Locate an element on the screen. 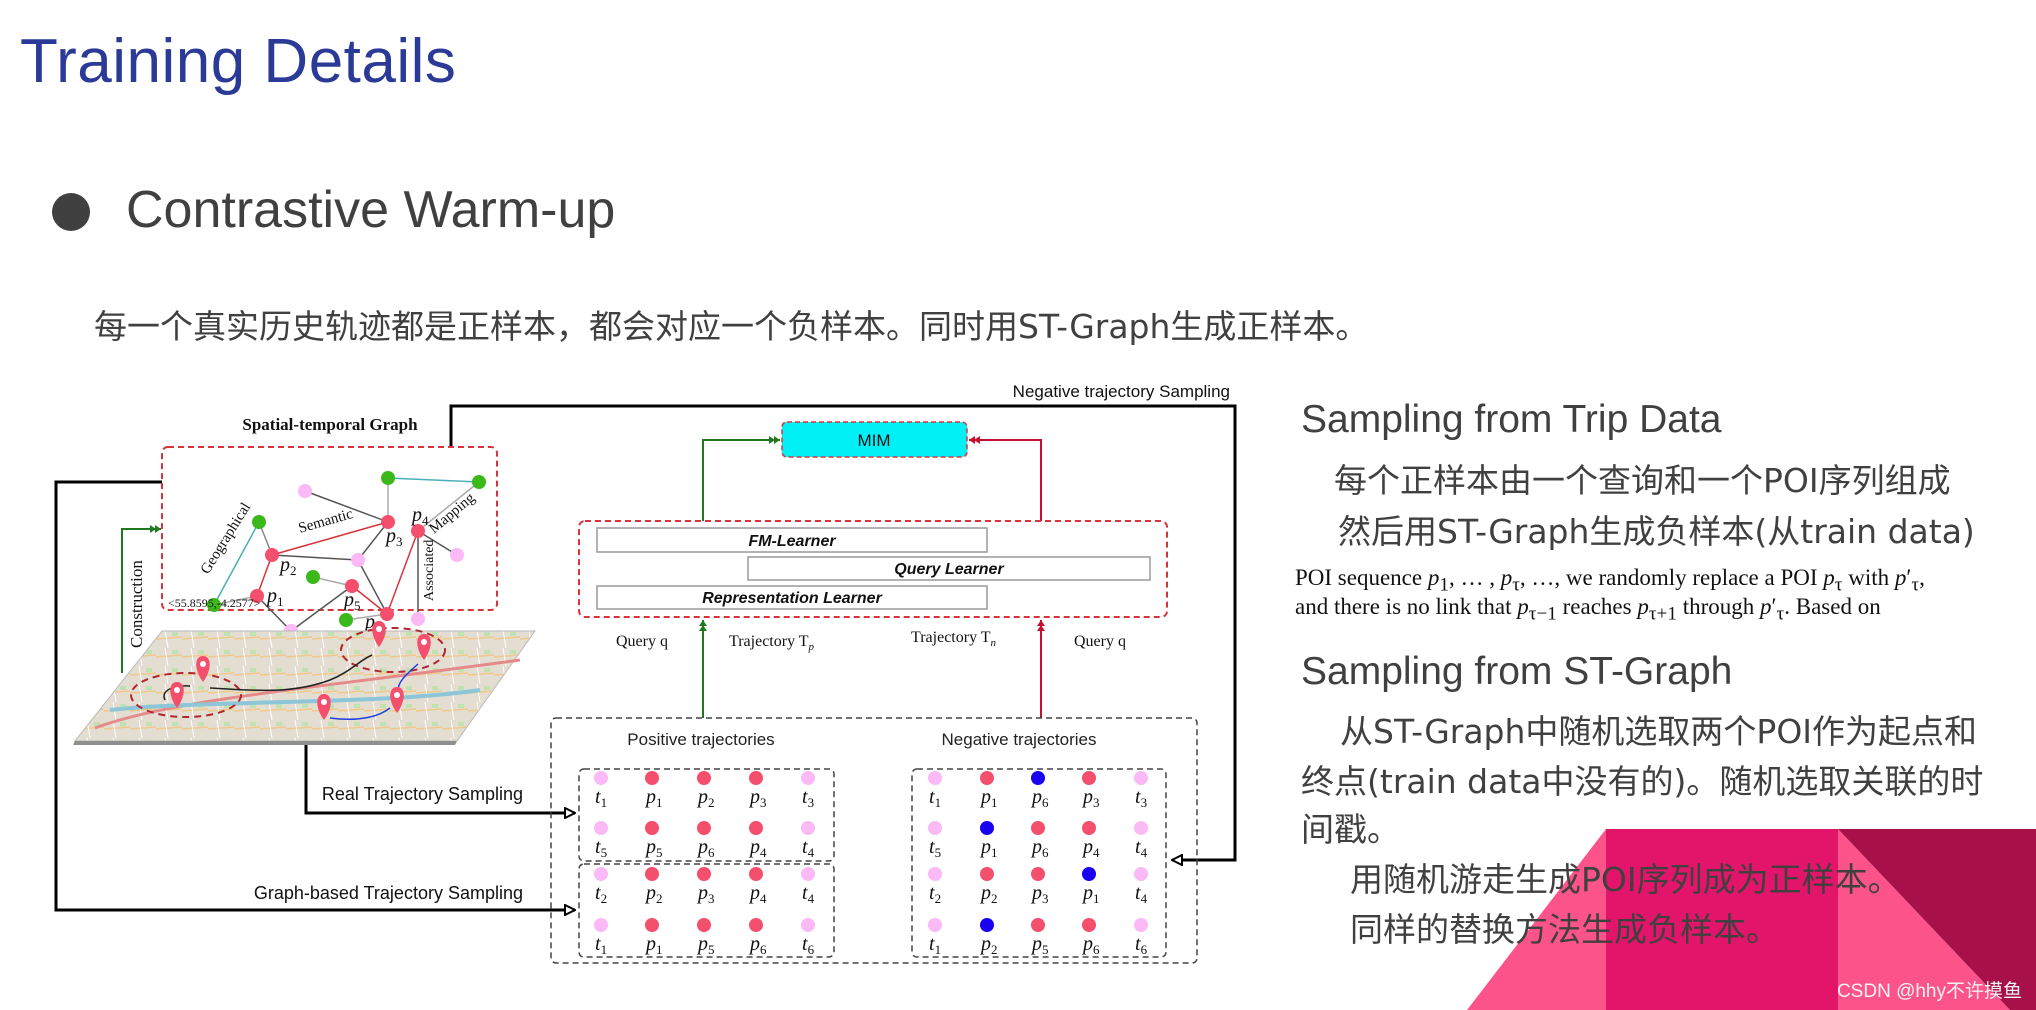 The image size is (2036, 1010). watermark: CSDN @hhy不许摸鱼 is located at coordinates (1929, 991).